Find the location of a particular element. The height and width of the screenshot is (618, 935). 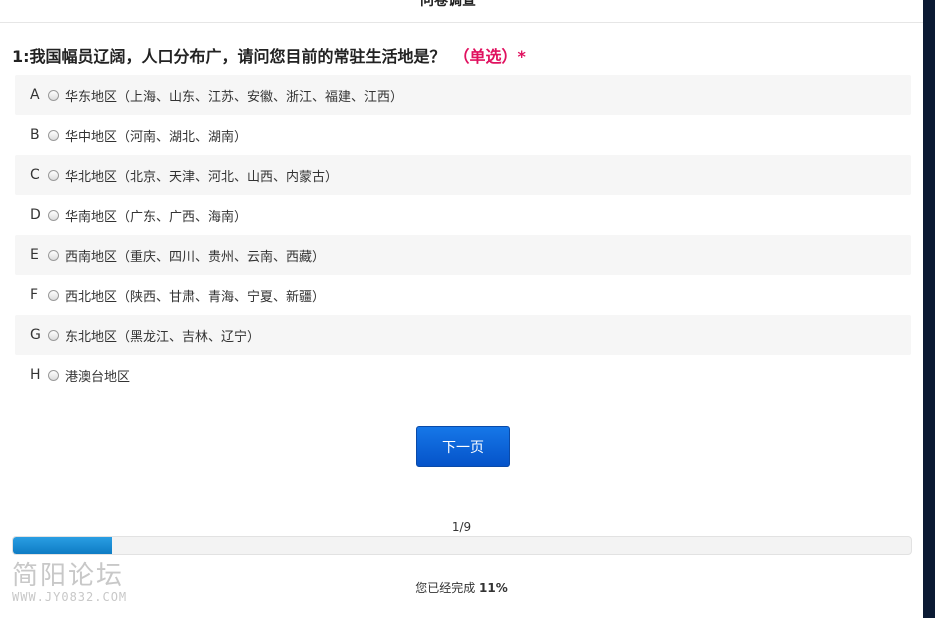

option-label: 华东地区（上海、山东、江苏、安徽、浙江、福建、江西） is located at coordinates (234, 95).